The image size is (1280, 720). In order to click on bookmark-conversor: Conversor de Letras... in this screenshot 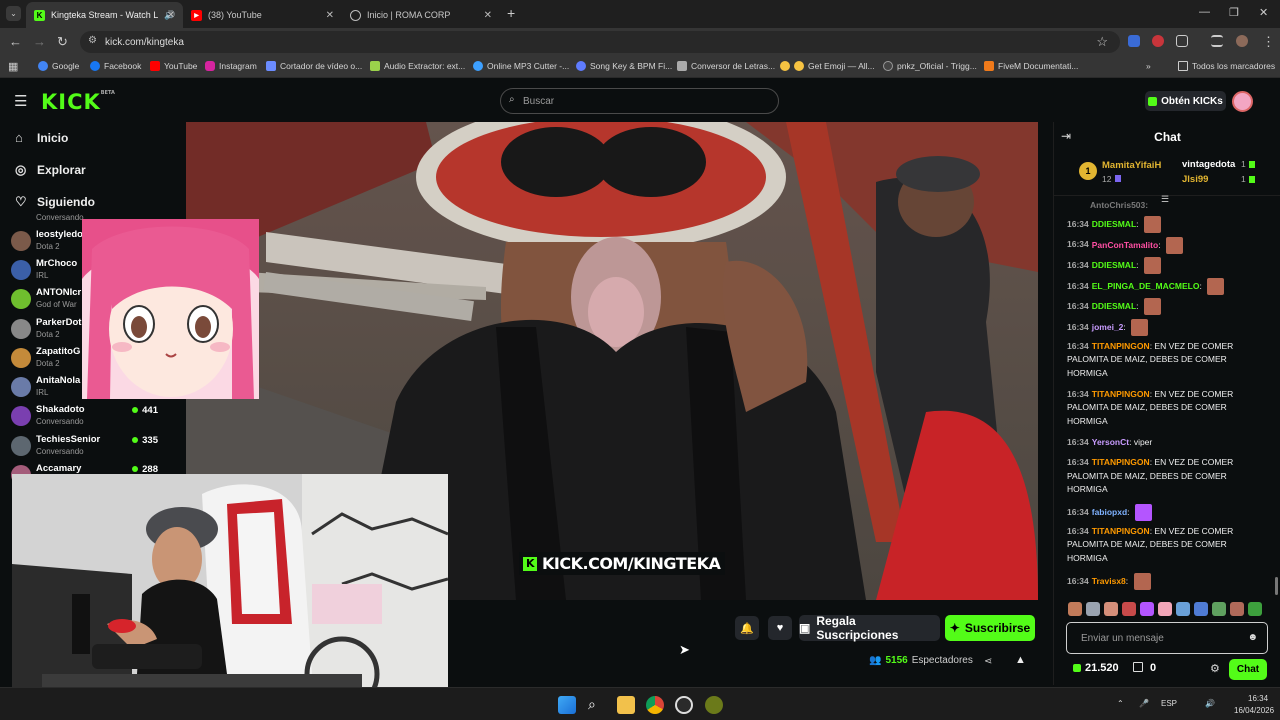, I will do `click(726, 66)`.